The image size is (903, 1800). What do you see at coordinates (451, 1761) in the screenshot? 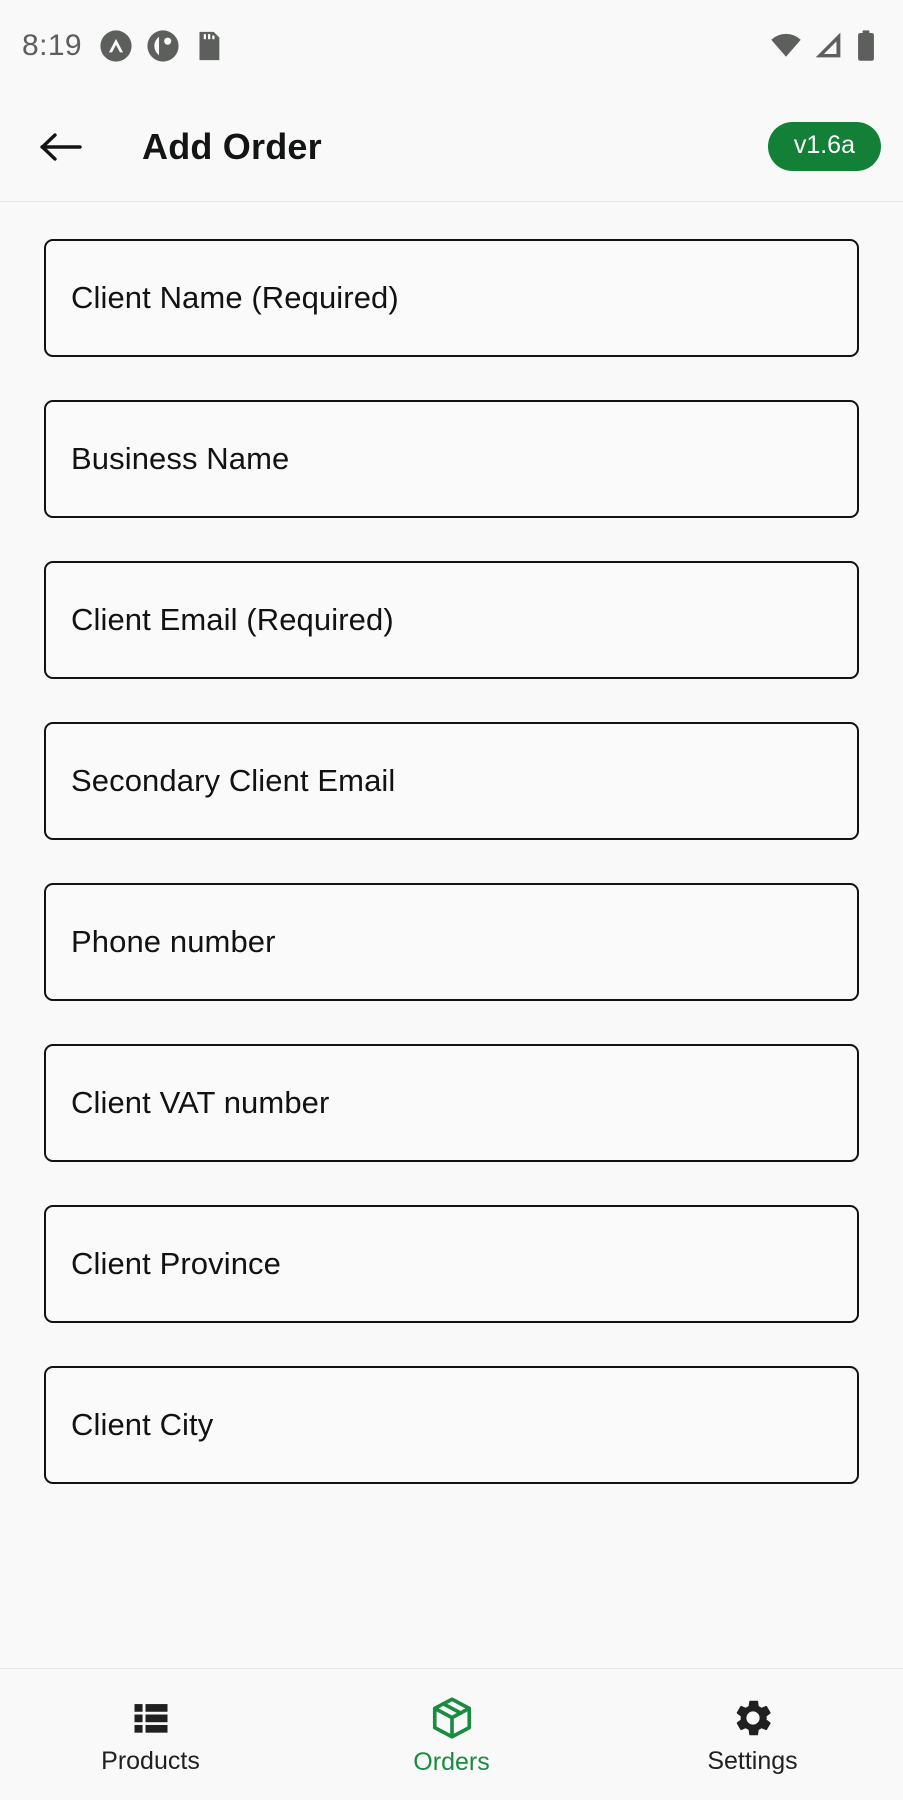
I see `nav-label: Orders` at bounding box center [451, 1761].